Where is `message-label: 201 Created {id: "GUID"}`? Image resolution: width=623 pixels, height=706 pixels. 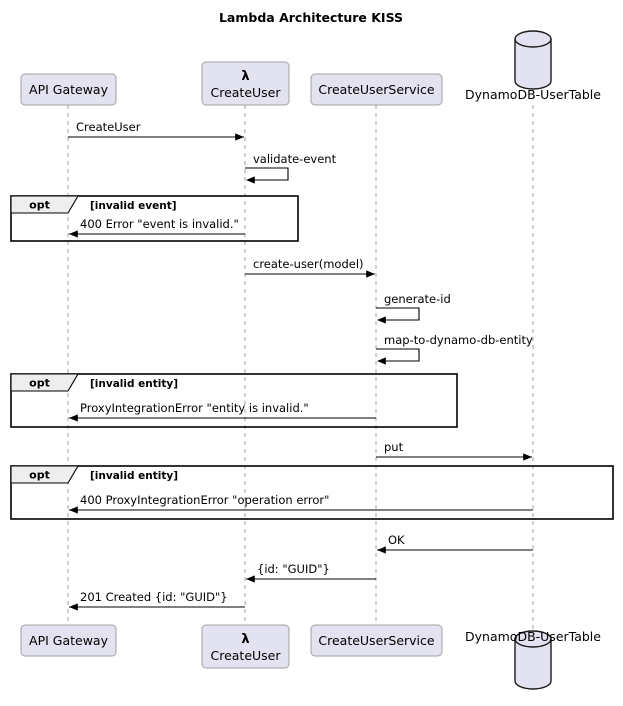 message-label: 201 Created {id: "GUID"} is located at coordinates (154, 597).